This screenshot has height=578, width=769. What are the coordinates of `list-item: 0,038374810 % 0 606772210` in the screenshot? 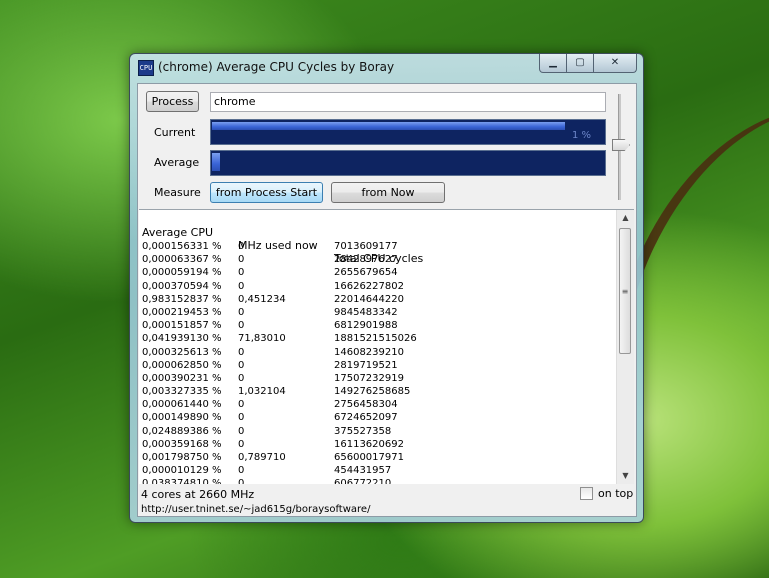 It's located at (377, 480).